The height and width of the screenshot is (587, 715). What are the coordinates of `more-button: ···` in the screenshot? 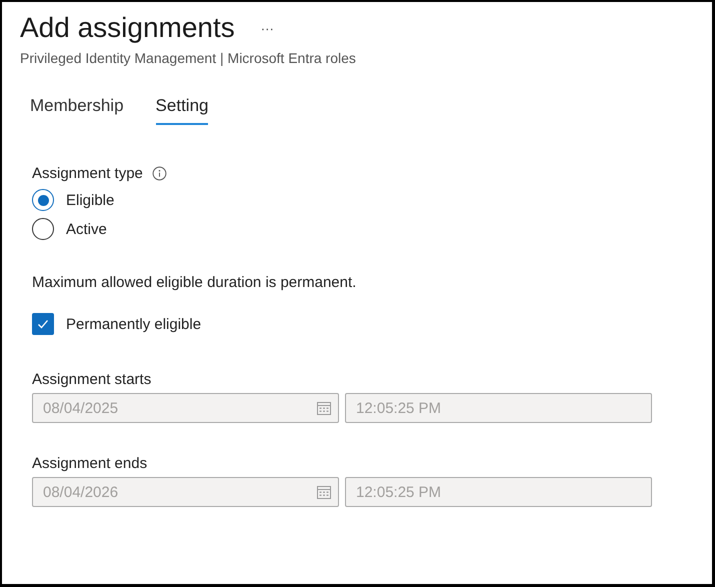 It's located at (267, 28).